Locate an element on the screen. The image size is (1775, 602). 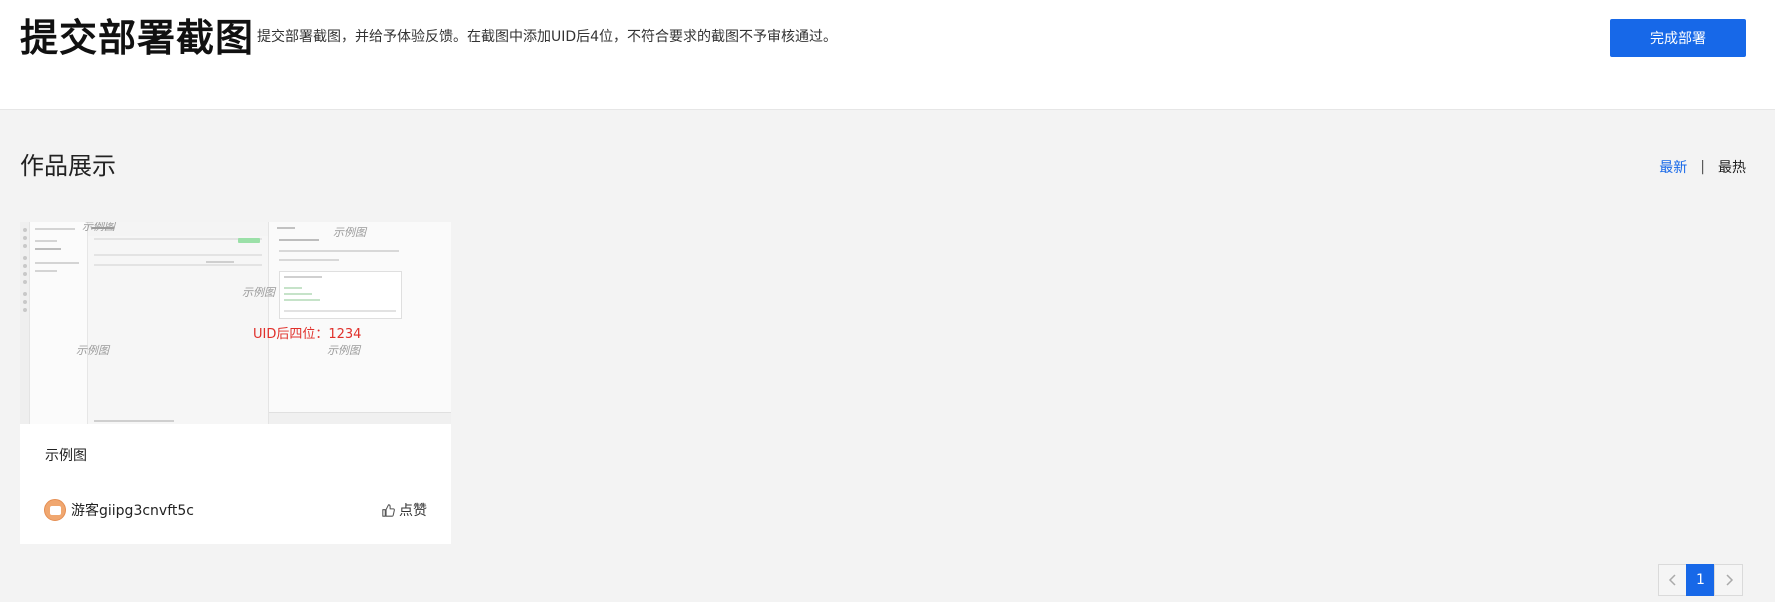
card-caption: 示例图 is located at coordinates (66, 456).